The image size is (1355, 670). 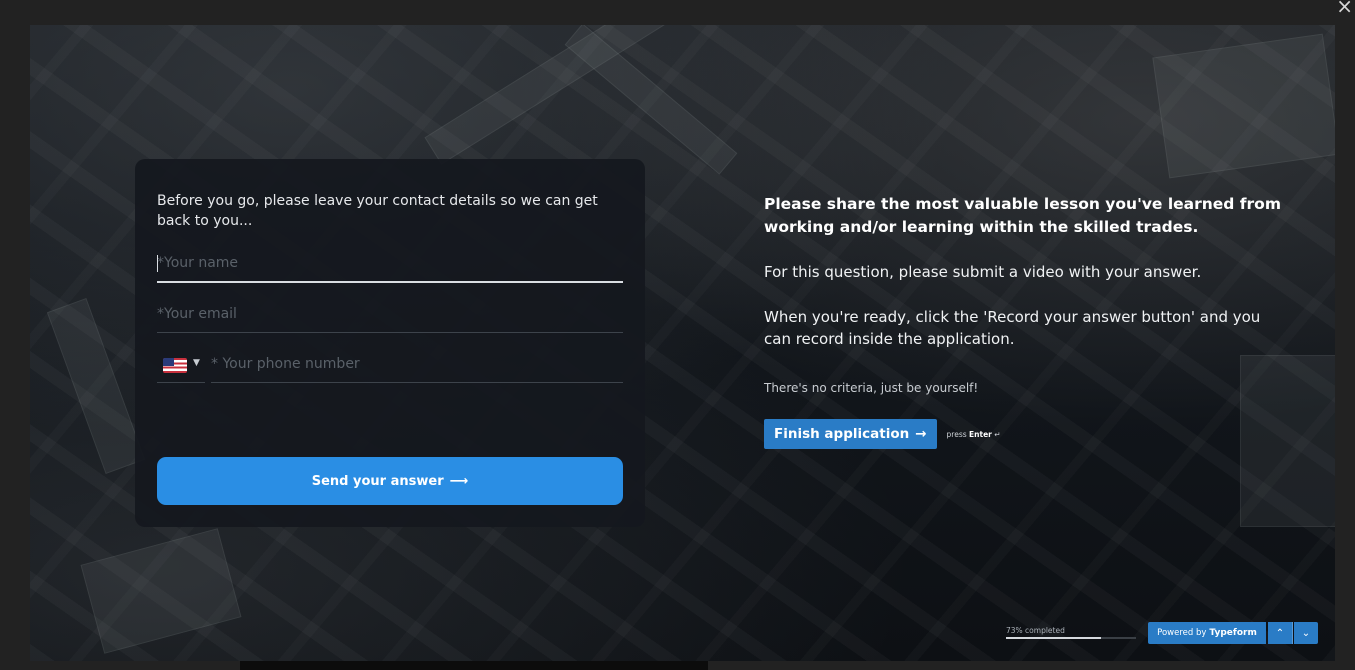 What do you see at coordinates (196, 363) in the screenshot?
I see `chevron-down-icon: ▼` at bounding box center [196, 363].